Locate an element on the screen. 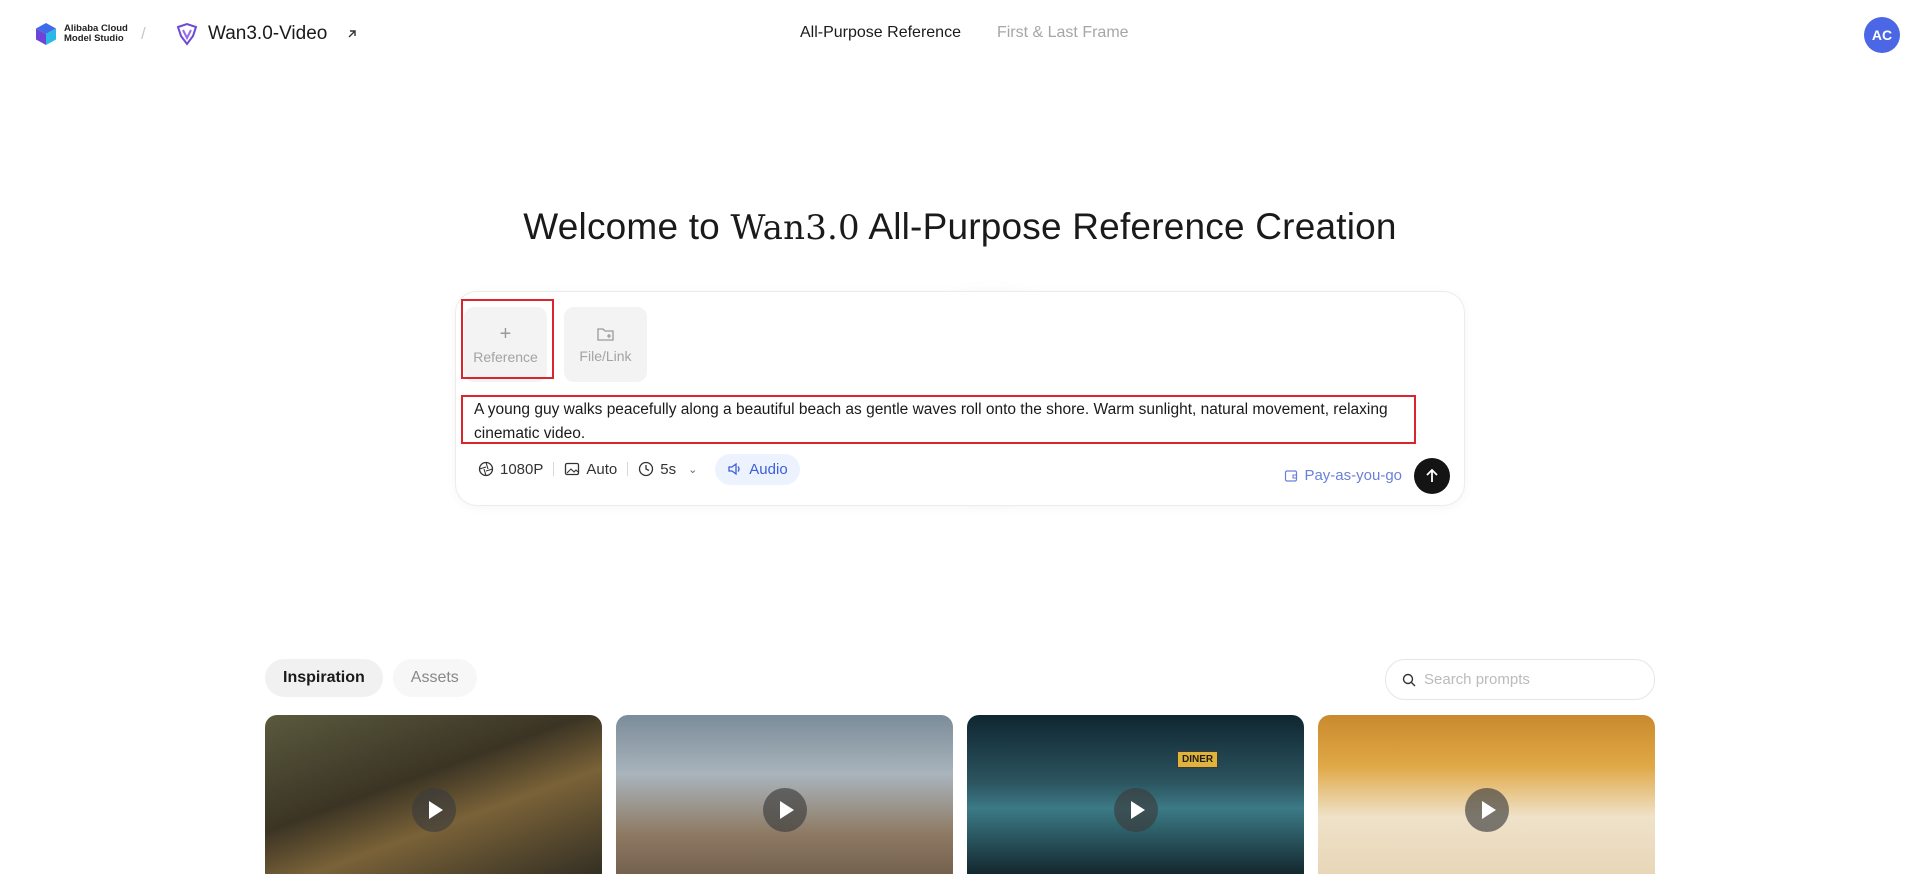  audio-label: Audio is located at coordinates (768, 469).